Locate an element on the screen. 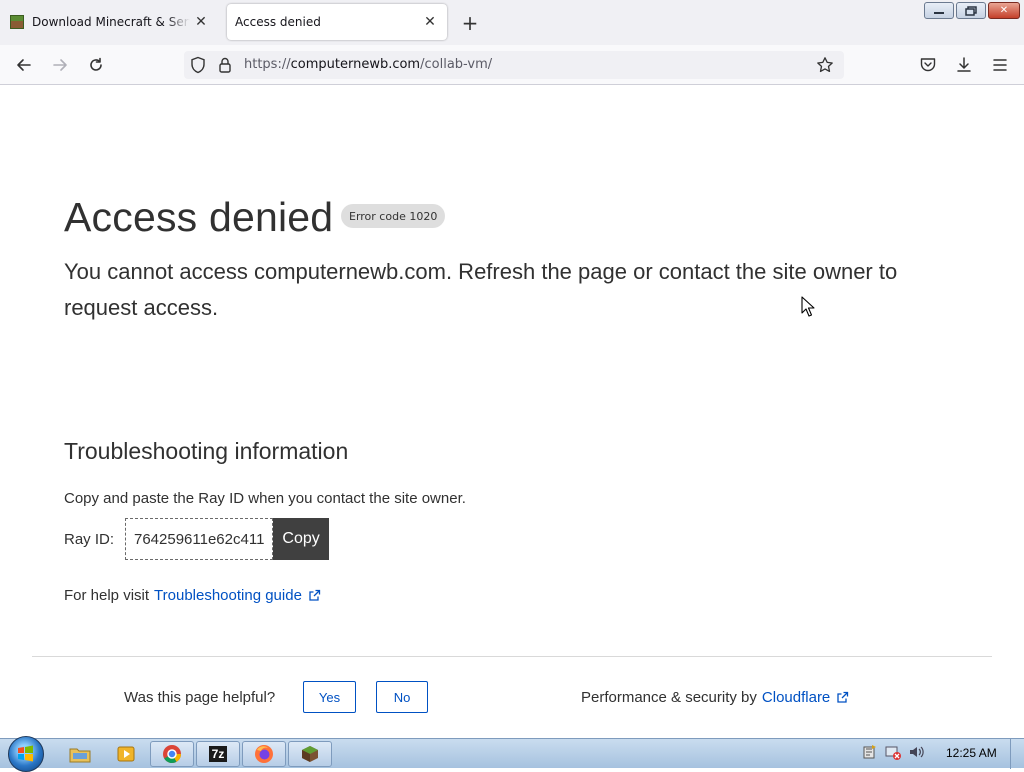 This screenshot has height=772, width=1024. minimize-window-button is located at coordinates (939, 10).